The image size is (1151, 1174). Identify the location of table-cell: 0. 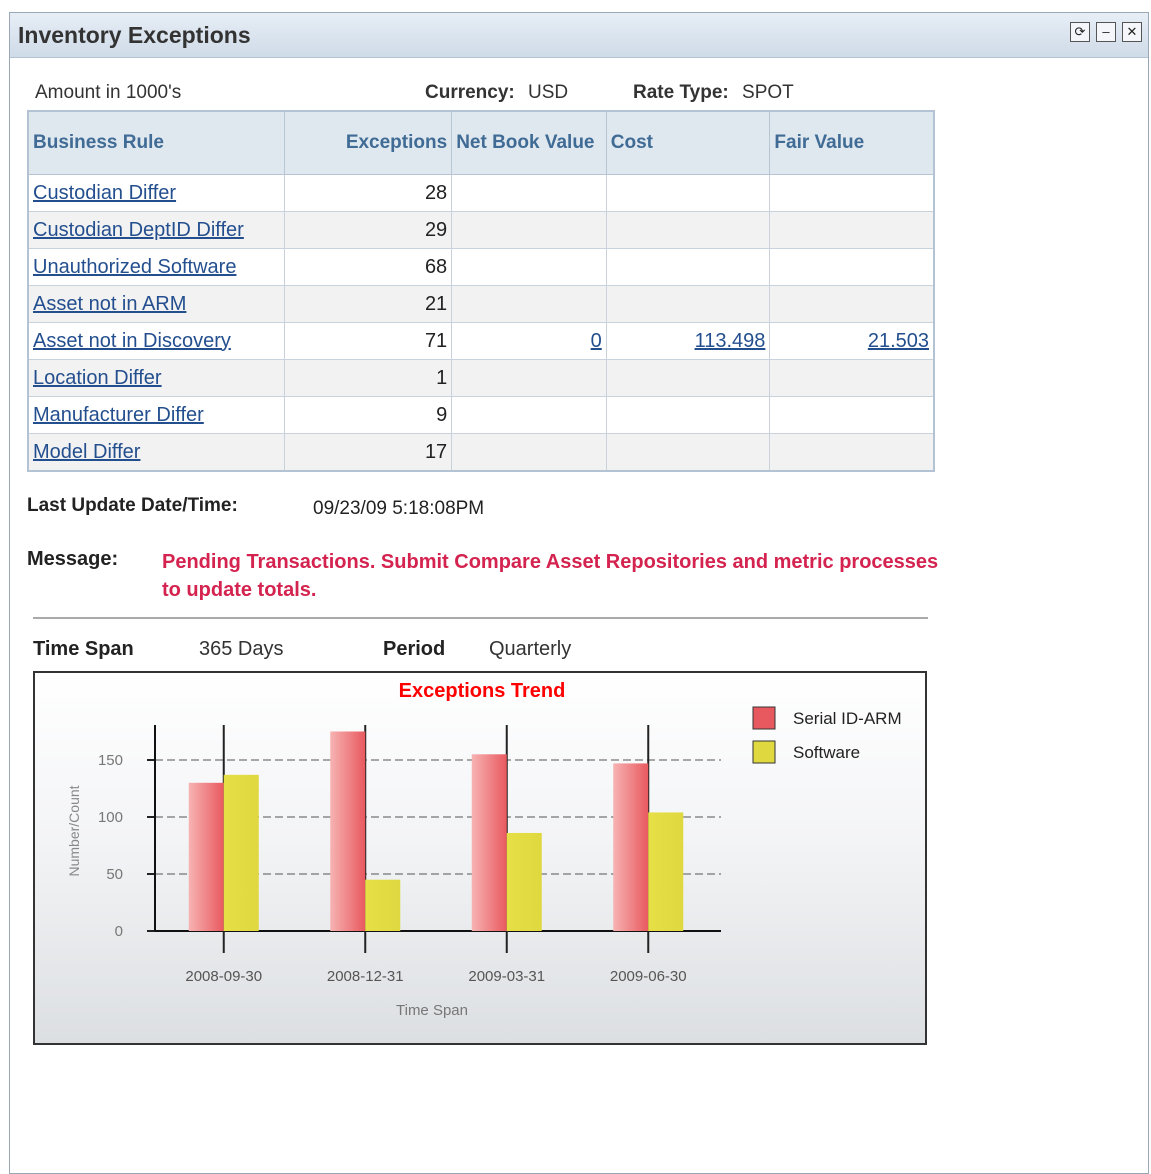
(529, 341).